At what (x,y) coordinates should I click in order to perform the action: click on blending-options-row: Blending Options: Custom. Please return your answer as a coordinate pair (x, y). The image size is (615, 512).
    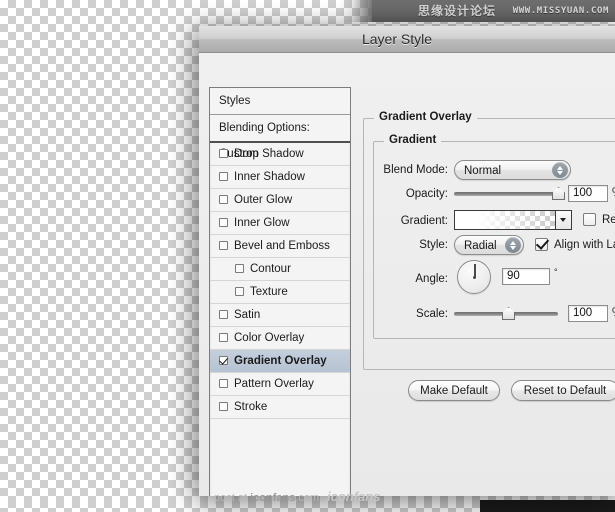
    Looking at the image, I should click on (280, 137).